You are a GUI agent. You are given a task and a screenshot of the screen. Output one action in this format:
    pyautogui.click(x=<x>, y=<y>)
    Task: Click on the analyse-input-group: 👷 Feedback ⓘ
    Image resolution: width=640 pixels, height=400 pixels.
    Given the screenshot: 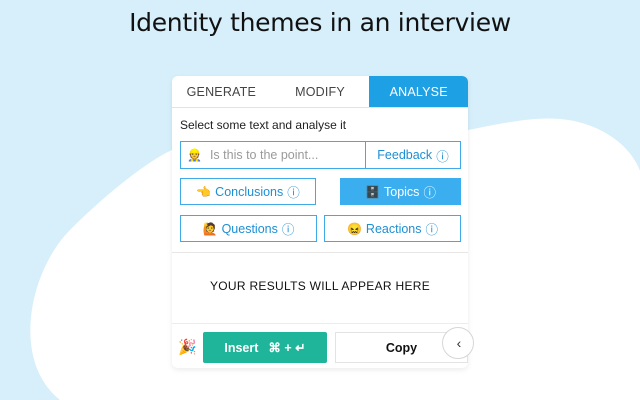 What is the action you would take?
    pyautogui.click(x=320, y=155)
    